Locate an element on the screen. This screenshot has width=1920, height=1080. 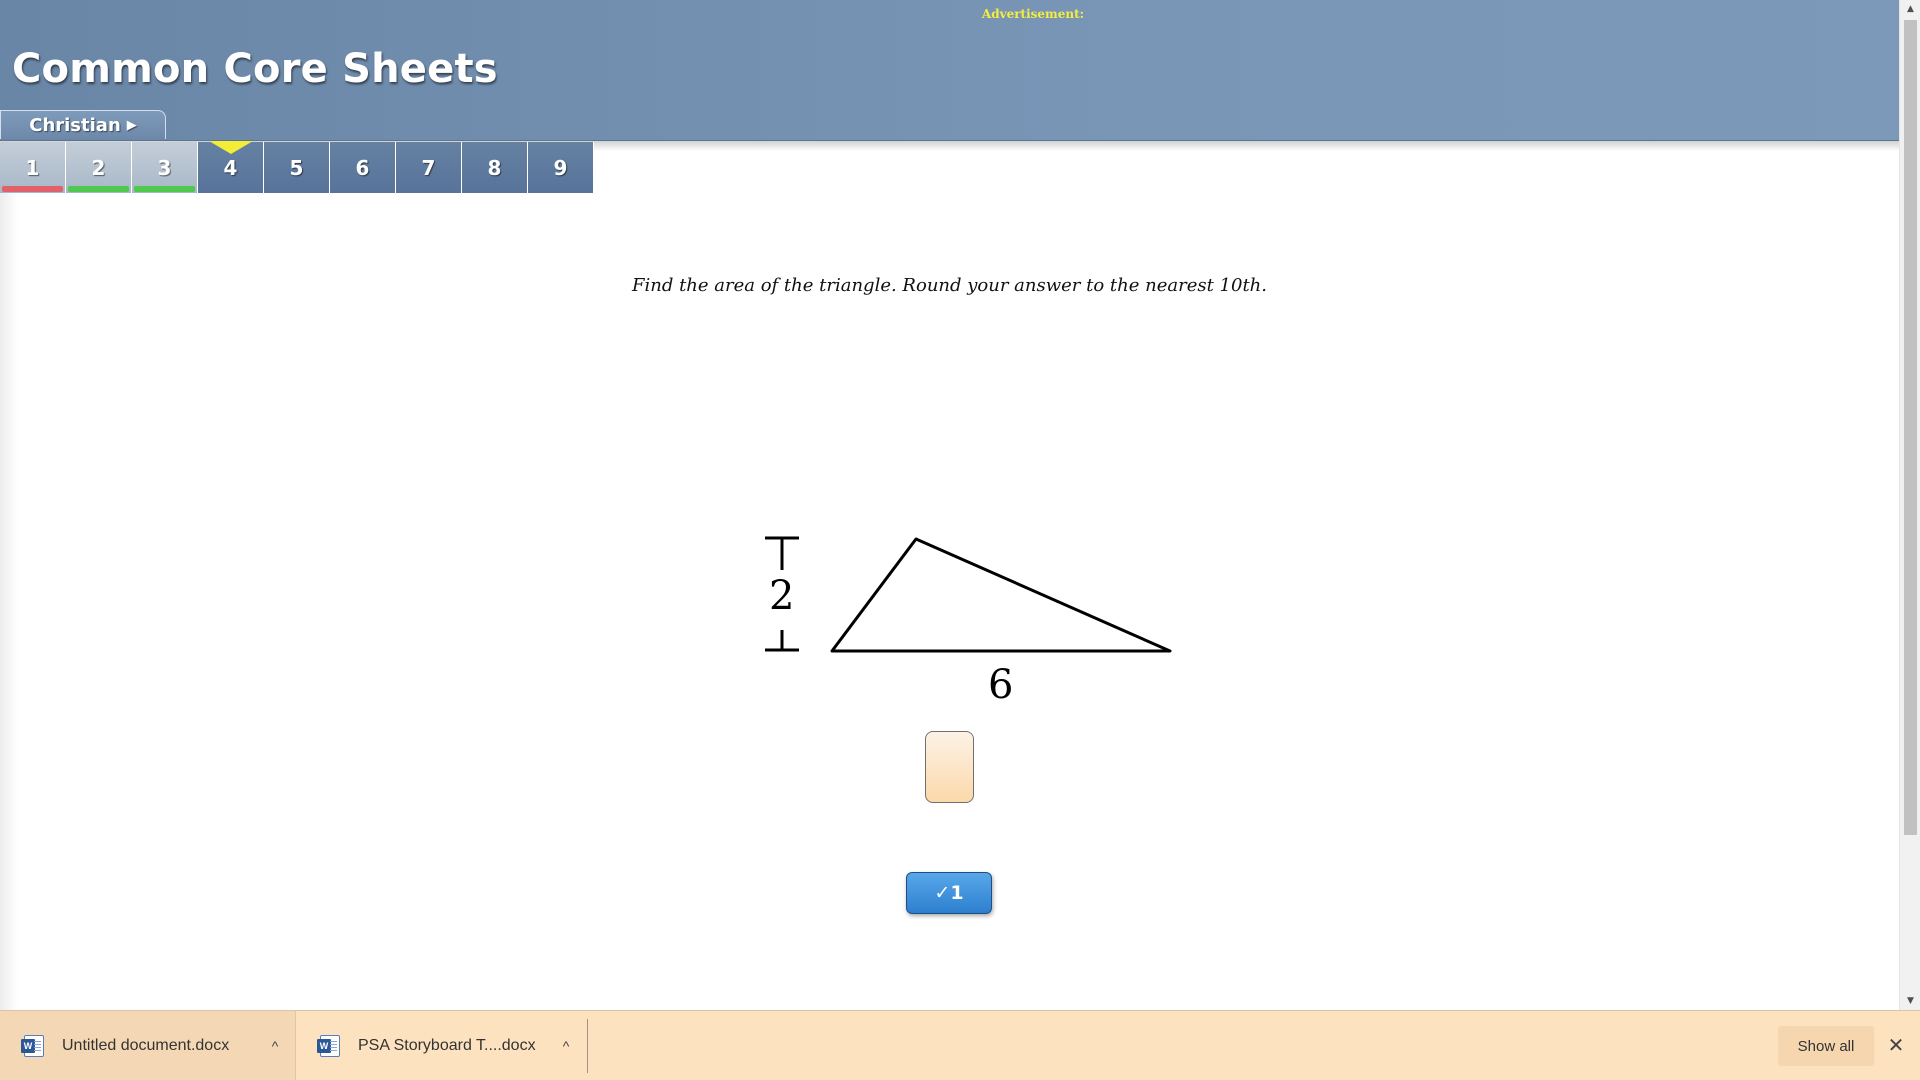
download-file-name: PSA Storyboard T....docx is located at coordinates (447, 1045).